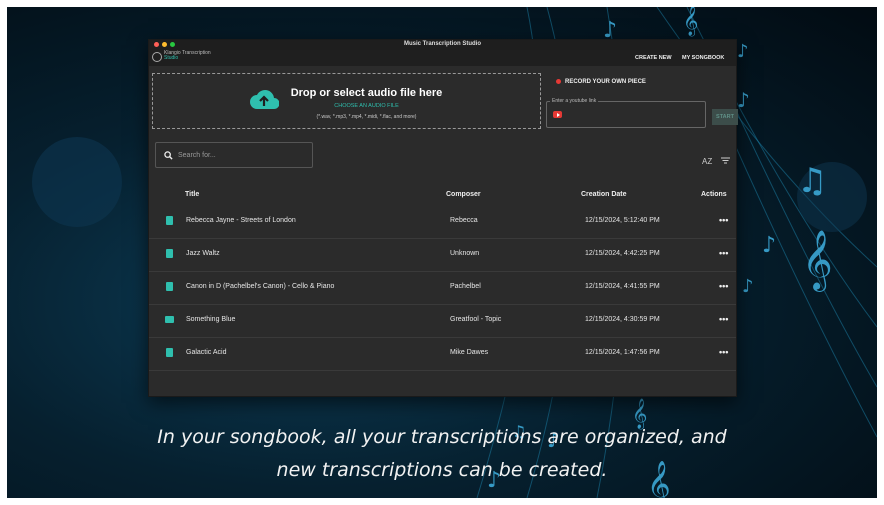 The width and height of the screenshot is (884, 505). Describe the element at coordinates (192, 194) in the screenshot. I see `header-title: Title` at that location.